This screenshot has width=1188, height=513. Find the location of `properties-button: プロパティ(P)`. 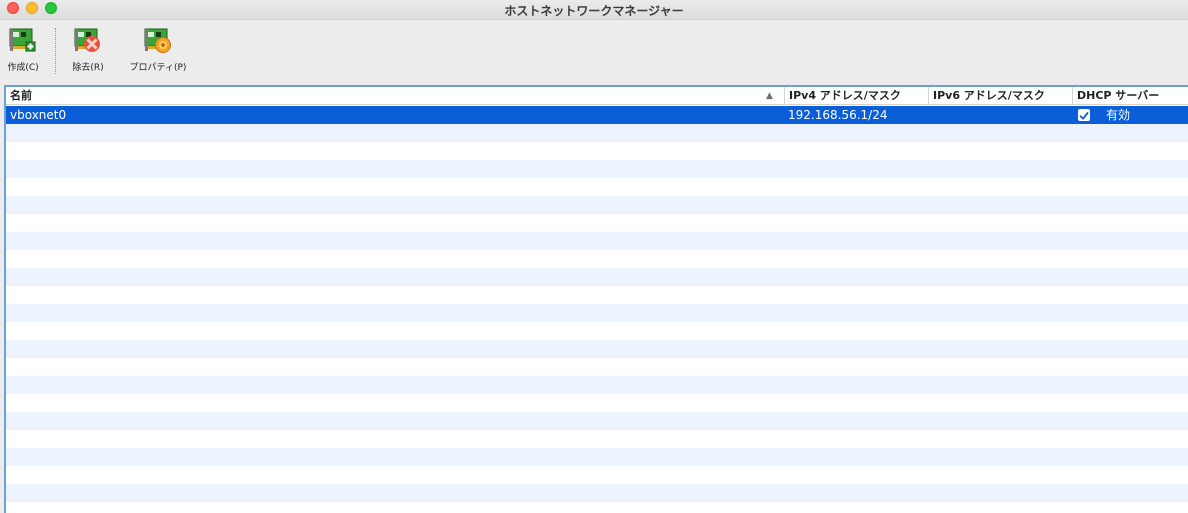

properties-button: プロパティ(P) is located at coordinates (158, 48).